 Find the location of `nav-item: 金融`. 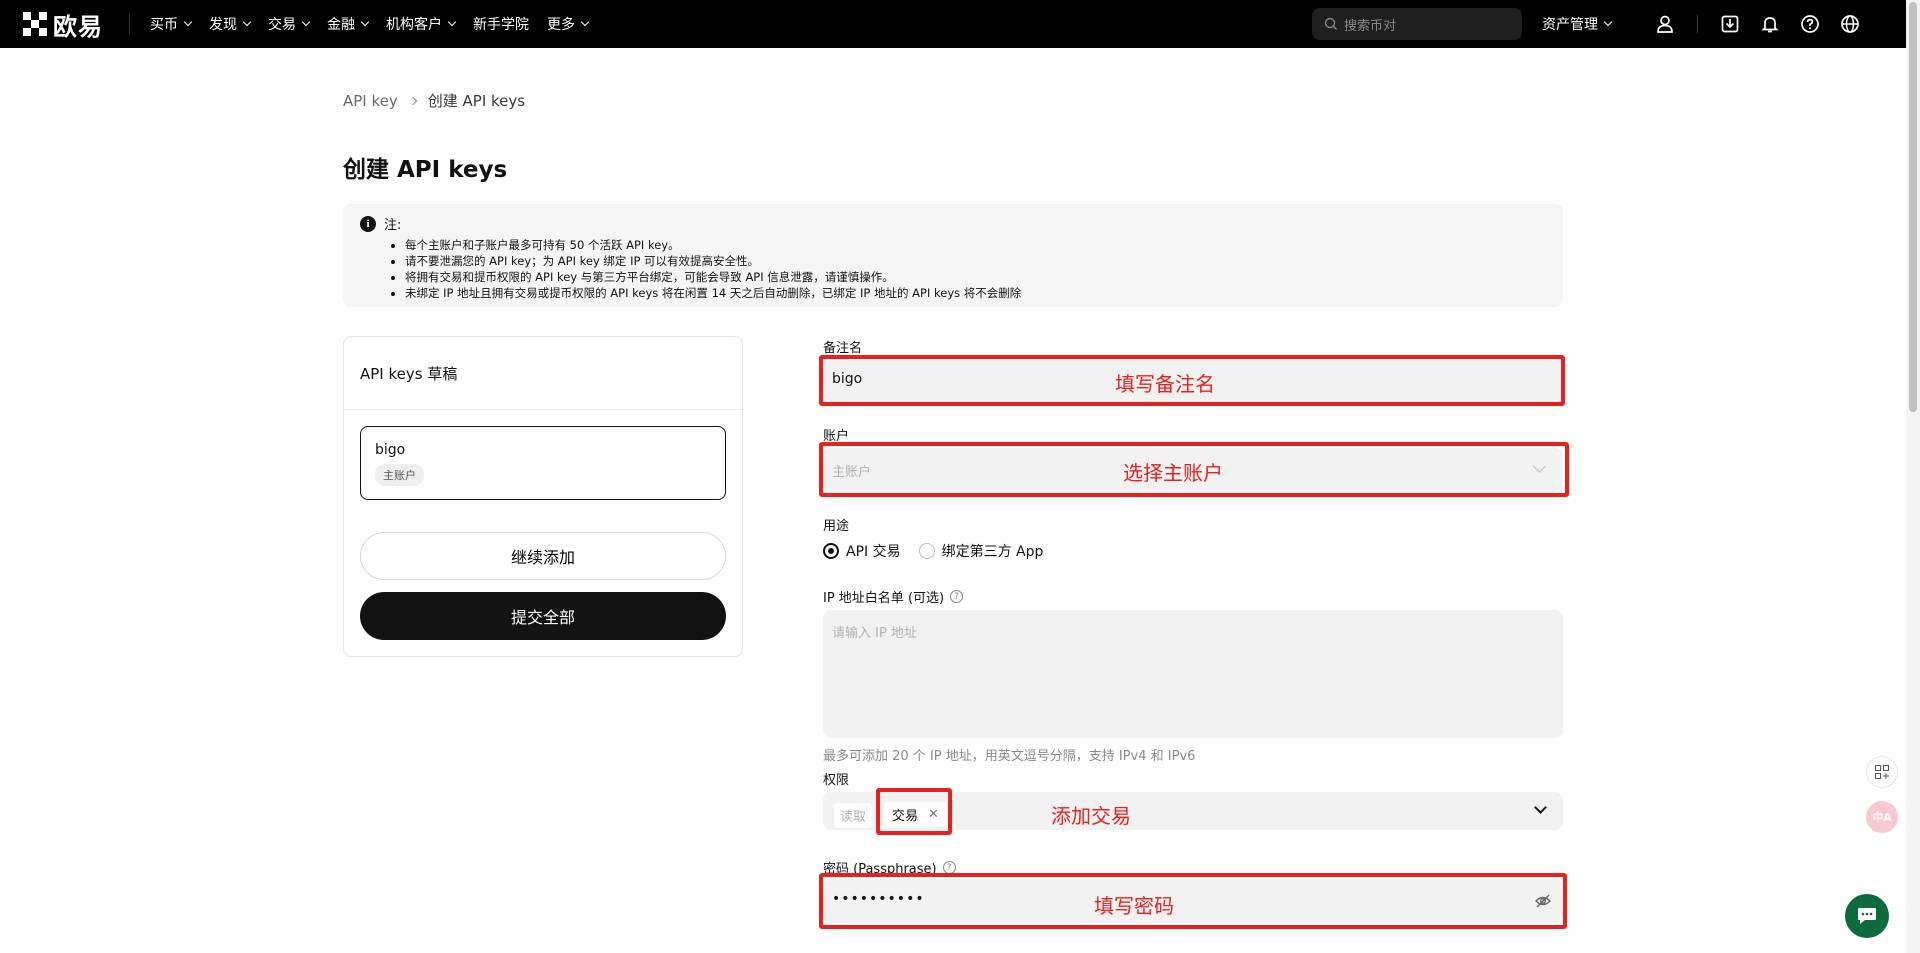

nav-item: 金融 is located at coordinates (348, 24).